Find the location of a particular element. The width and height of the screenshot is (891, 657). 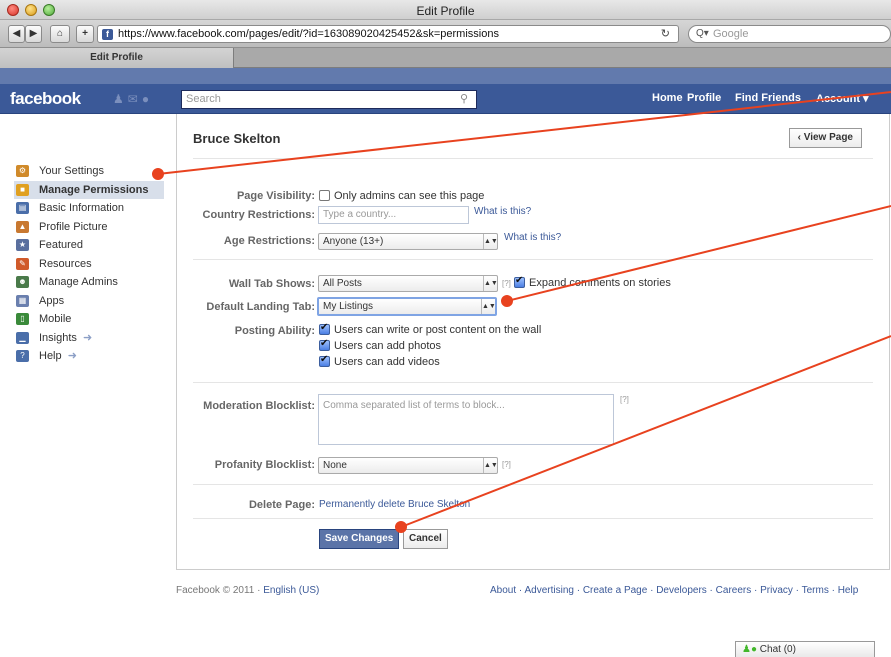

back-button: ◀ is located at coordinates (16, 34).